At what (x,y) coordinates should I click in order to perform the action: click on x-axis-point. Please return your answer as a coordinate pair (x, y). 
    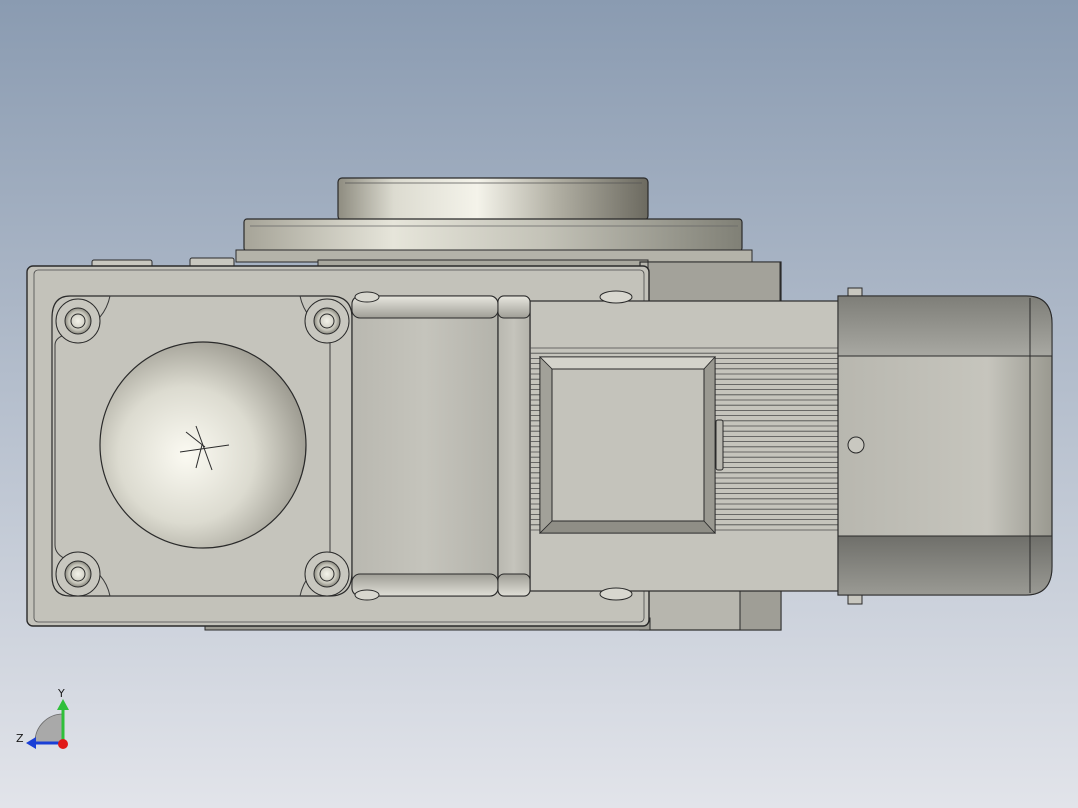
    Looking at the image, I should click on (63, 744).